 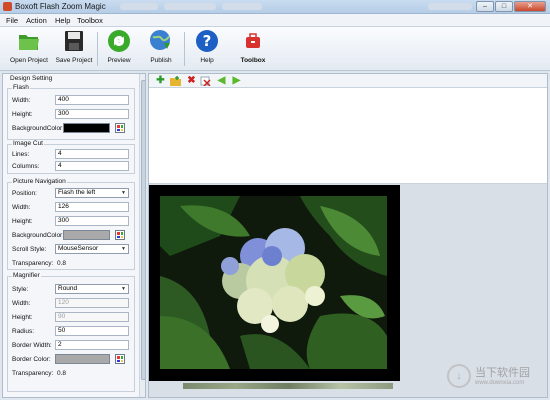 I want to click on save-project-label: Save Project, so click(x=74, y=60).